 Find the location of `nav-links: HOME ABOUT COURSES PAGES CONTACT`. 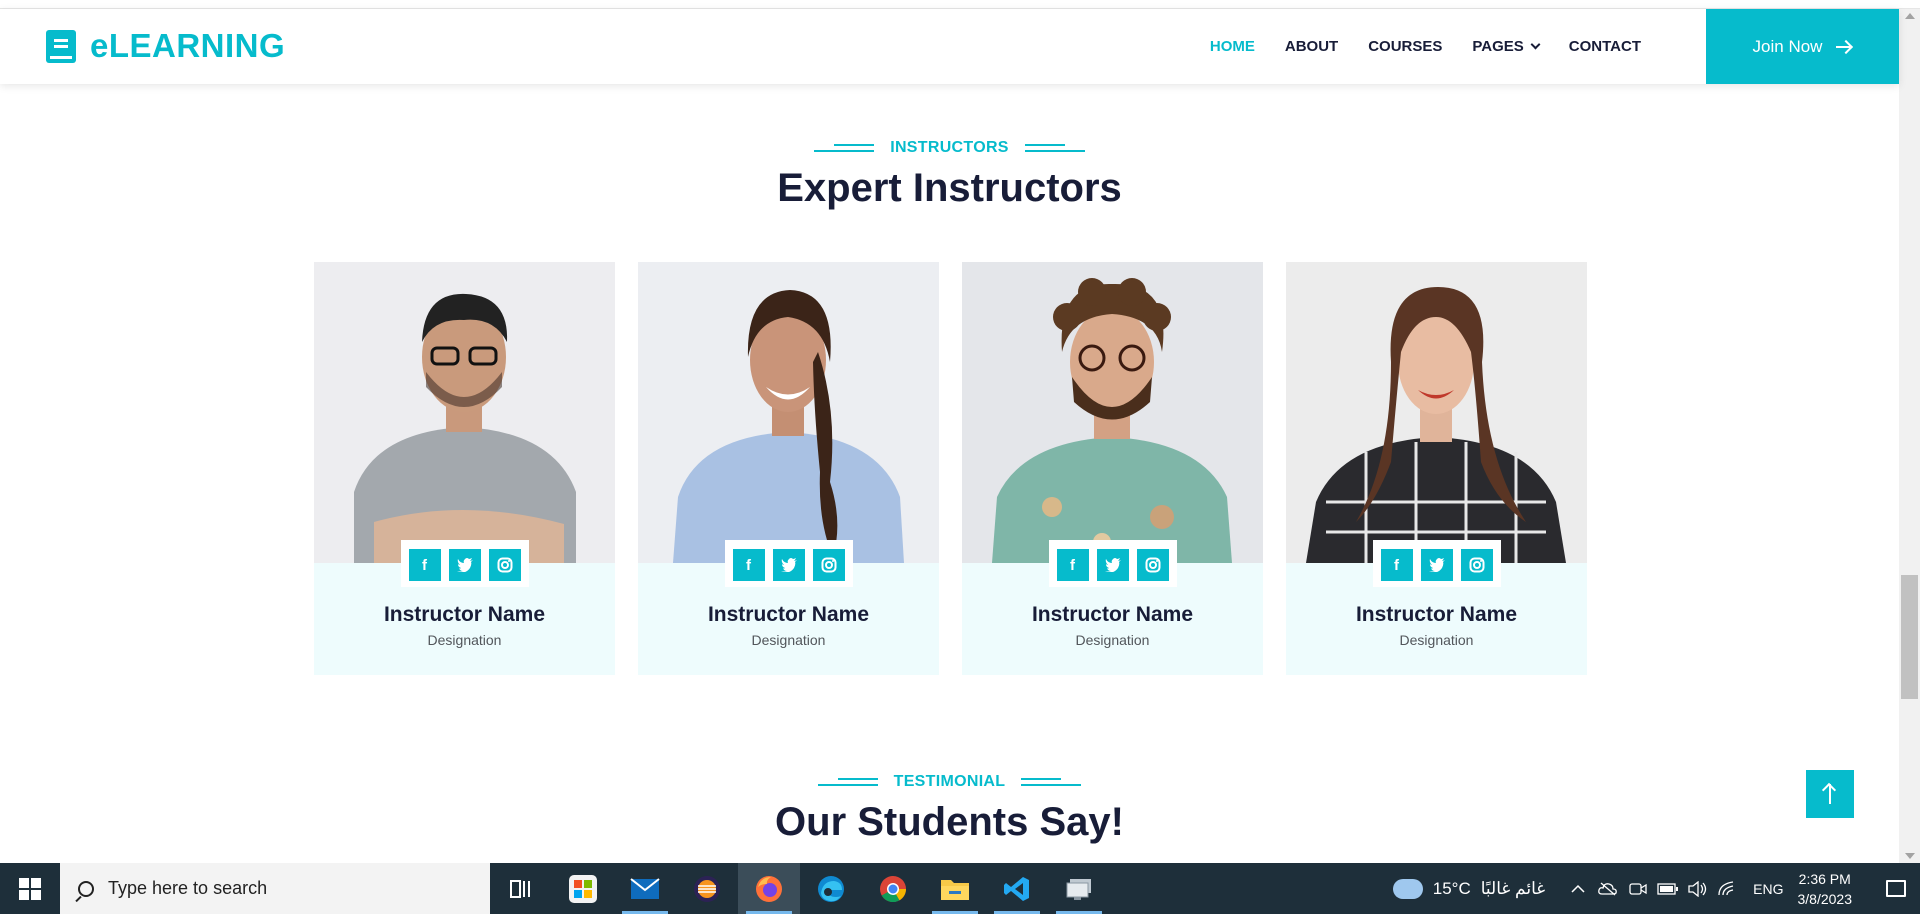

nav-links: HOME ABOUT COURSES PAGES CONTACT is located at coordinates (1425, 46).